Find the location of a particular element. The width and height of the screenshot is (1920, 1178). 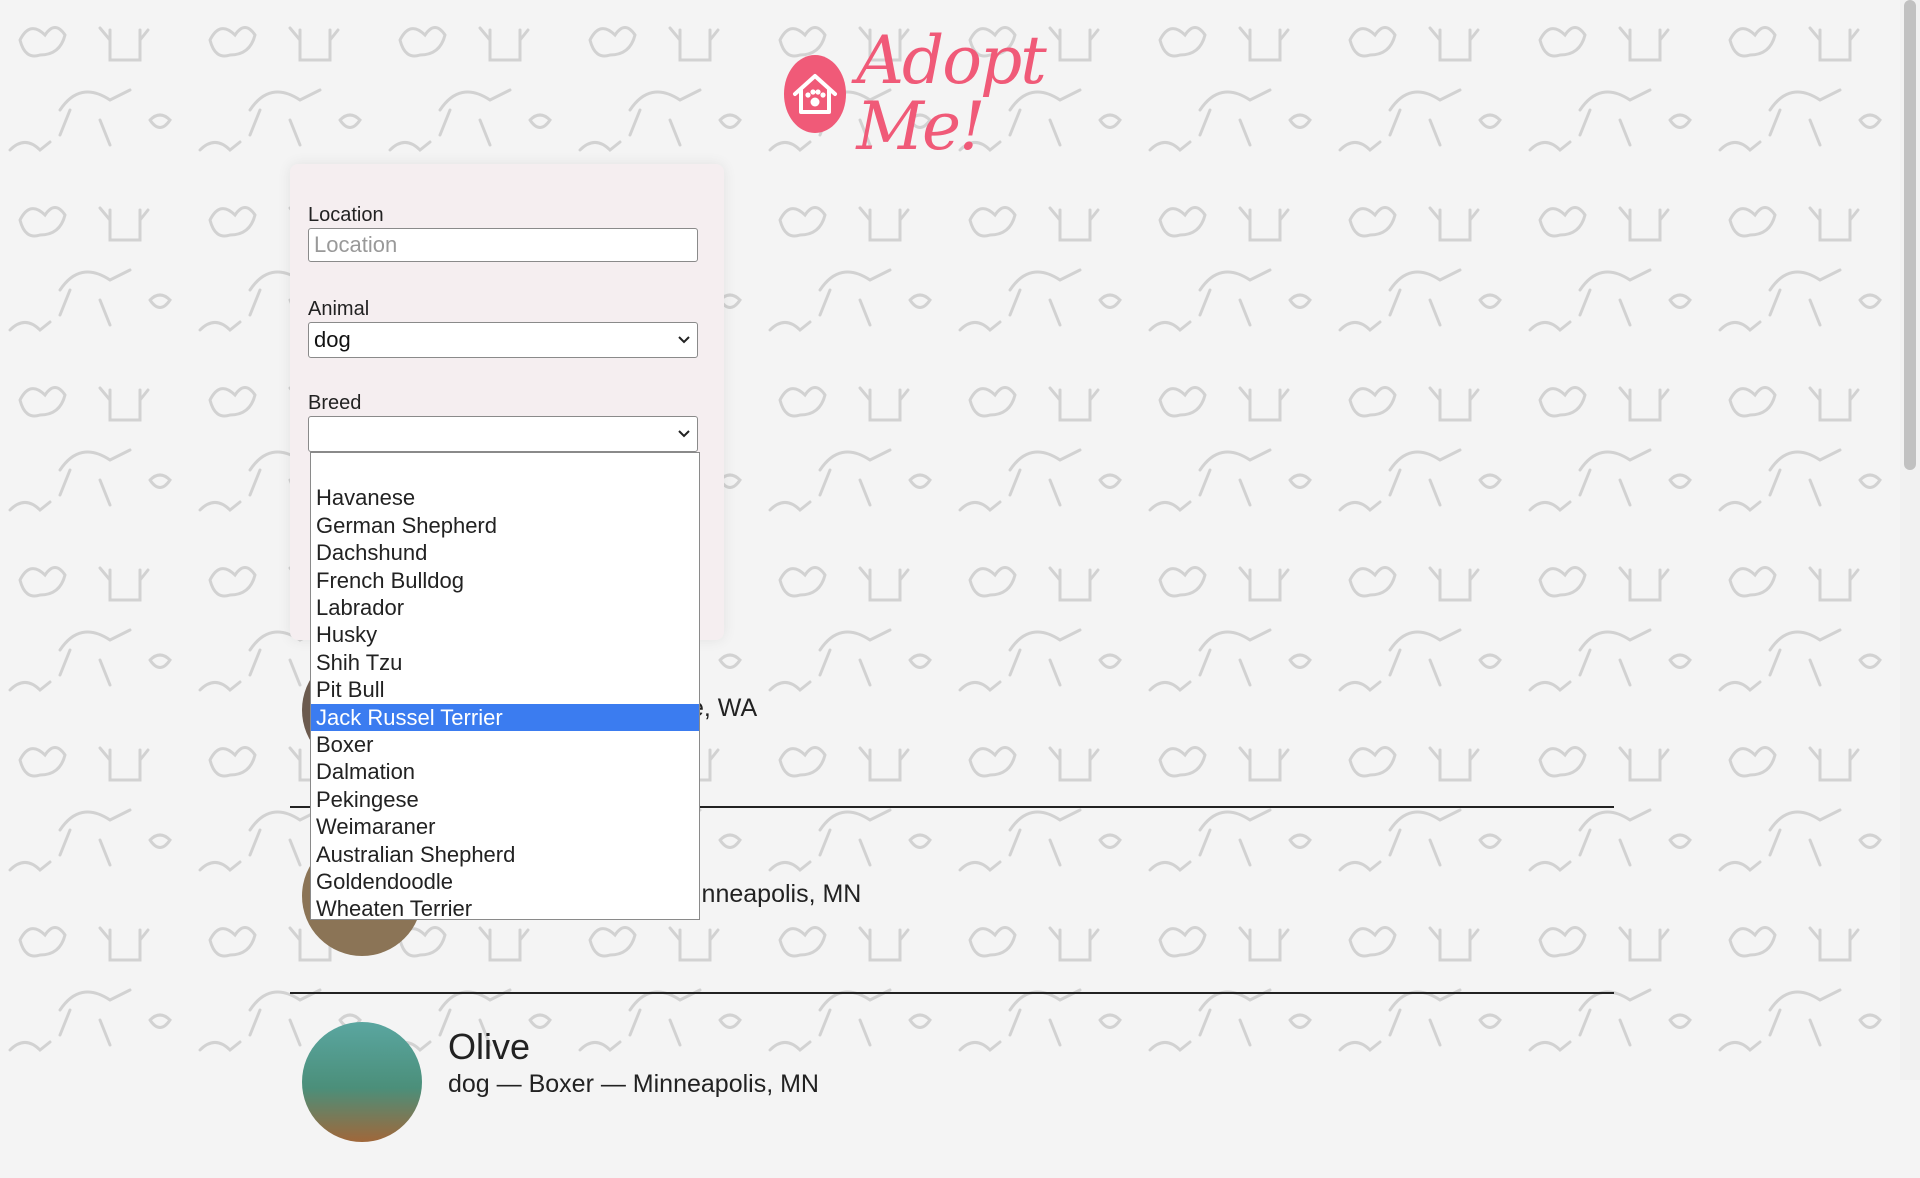

pet-meta: e, WA is located at coordinates (724, 708).